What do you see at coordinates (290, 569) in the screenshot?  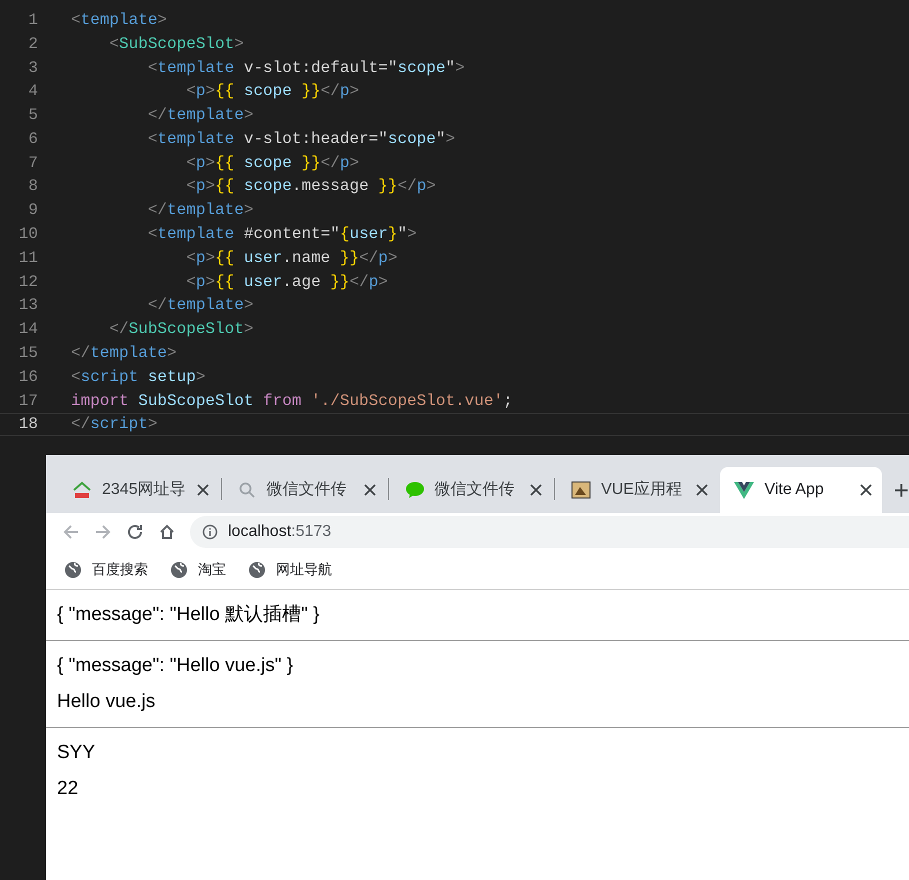 I see `bookmark: 网址导航` at bounding box center [290, 569].